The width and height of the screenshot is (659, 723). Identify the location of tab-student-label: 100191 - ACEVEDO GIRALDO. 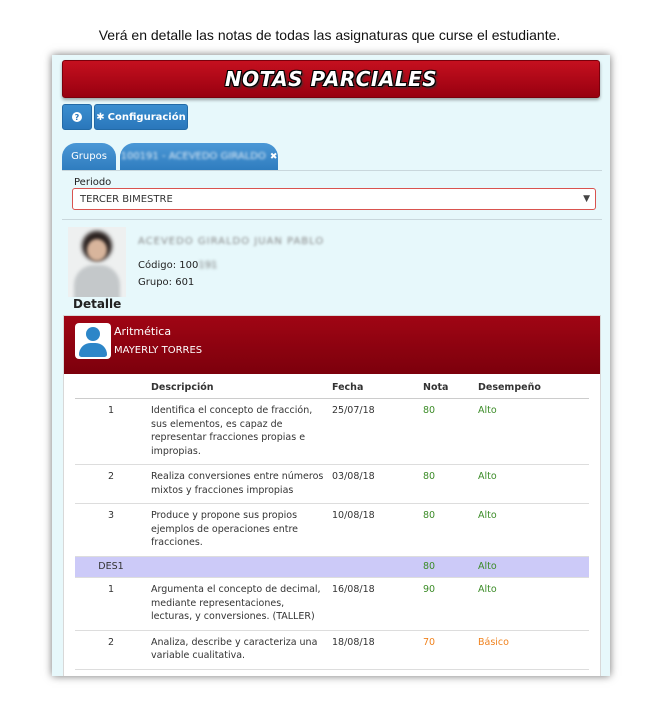
(193, 156).